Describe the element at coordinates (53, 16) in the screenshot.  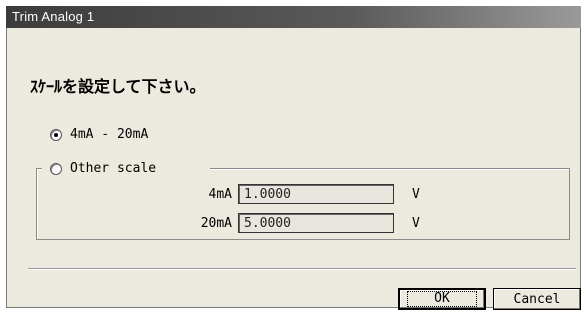
I see `window-title: Trim Analog 1` at that location.